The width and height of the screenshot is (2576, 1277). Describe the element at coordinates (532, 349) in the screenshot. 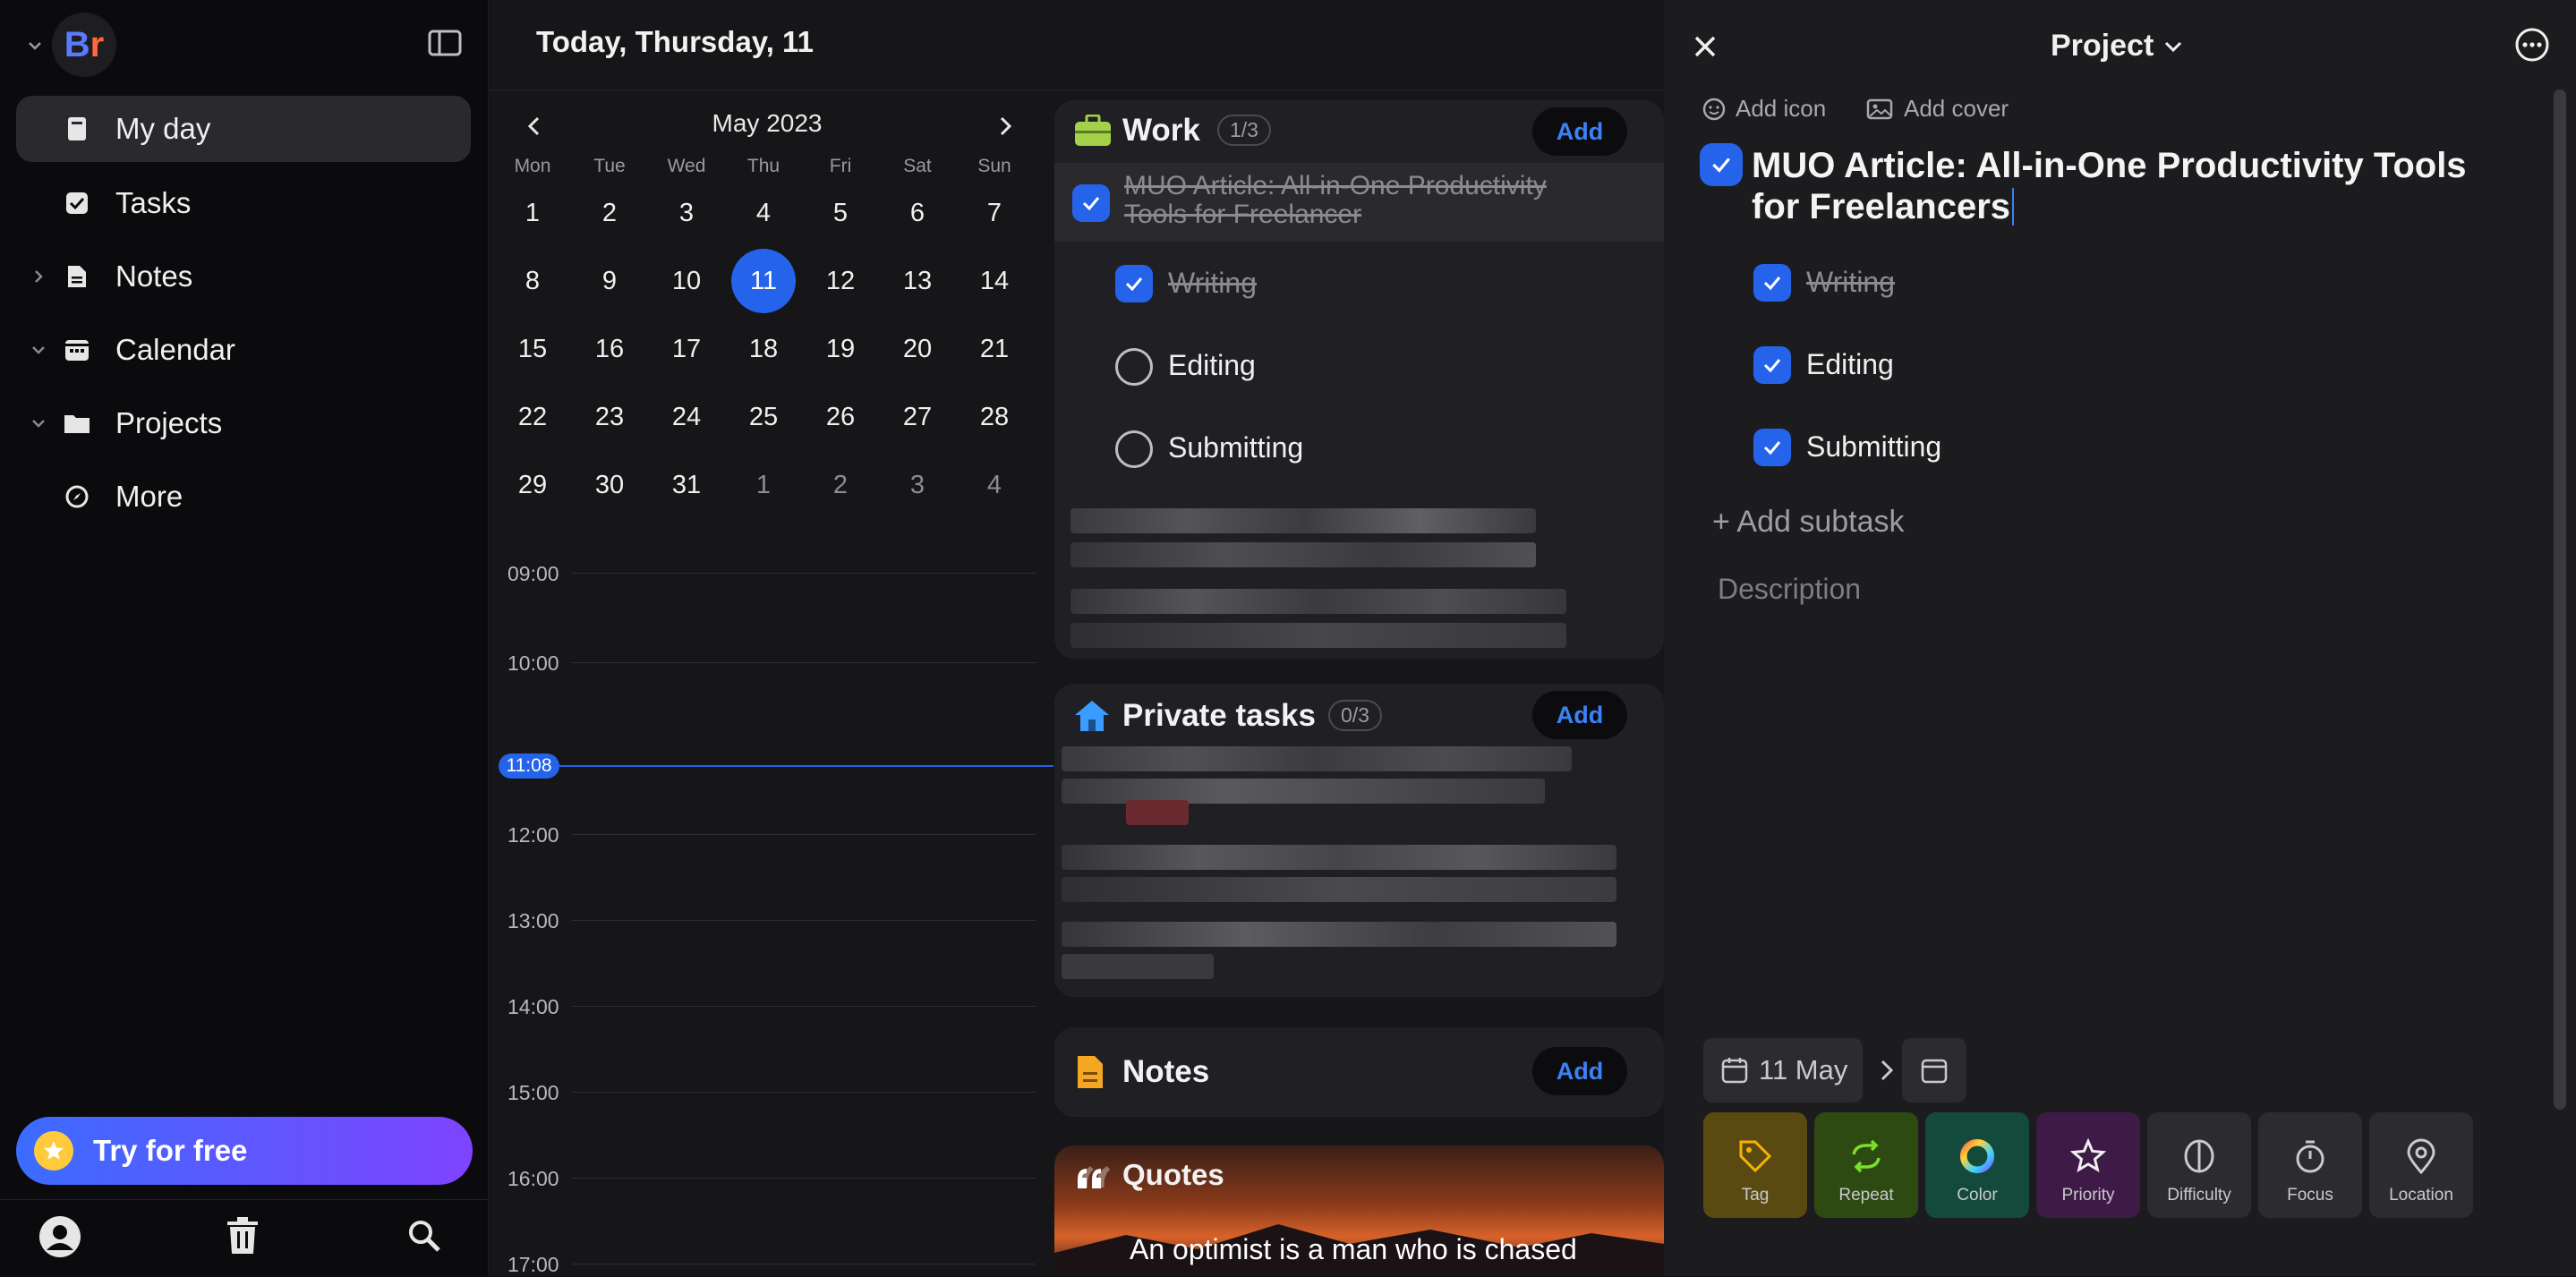

I see `calendar-day: 15` at that location.